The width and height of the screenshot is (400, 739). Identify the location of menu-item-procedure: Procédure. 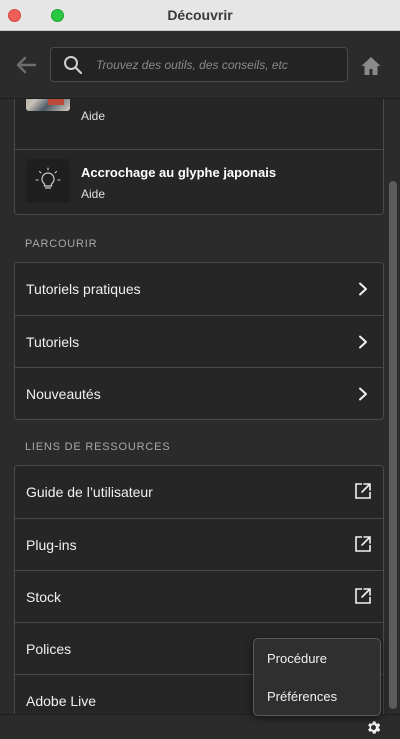
(297, 658).